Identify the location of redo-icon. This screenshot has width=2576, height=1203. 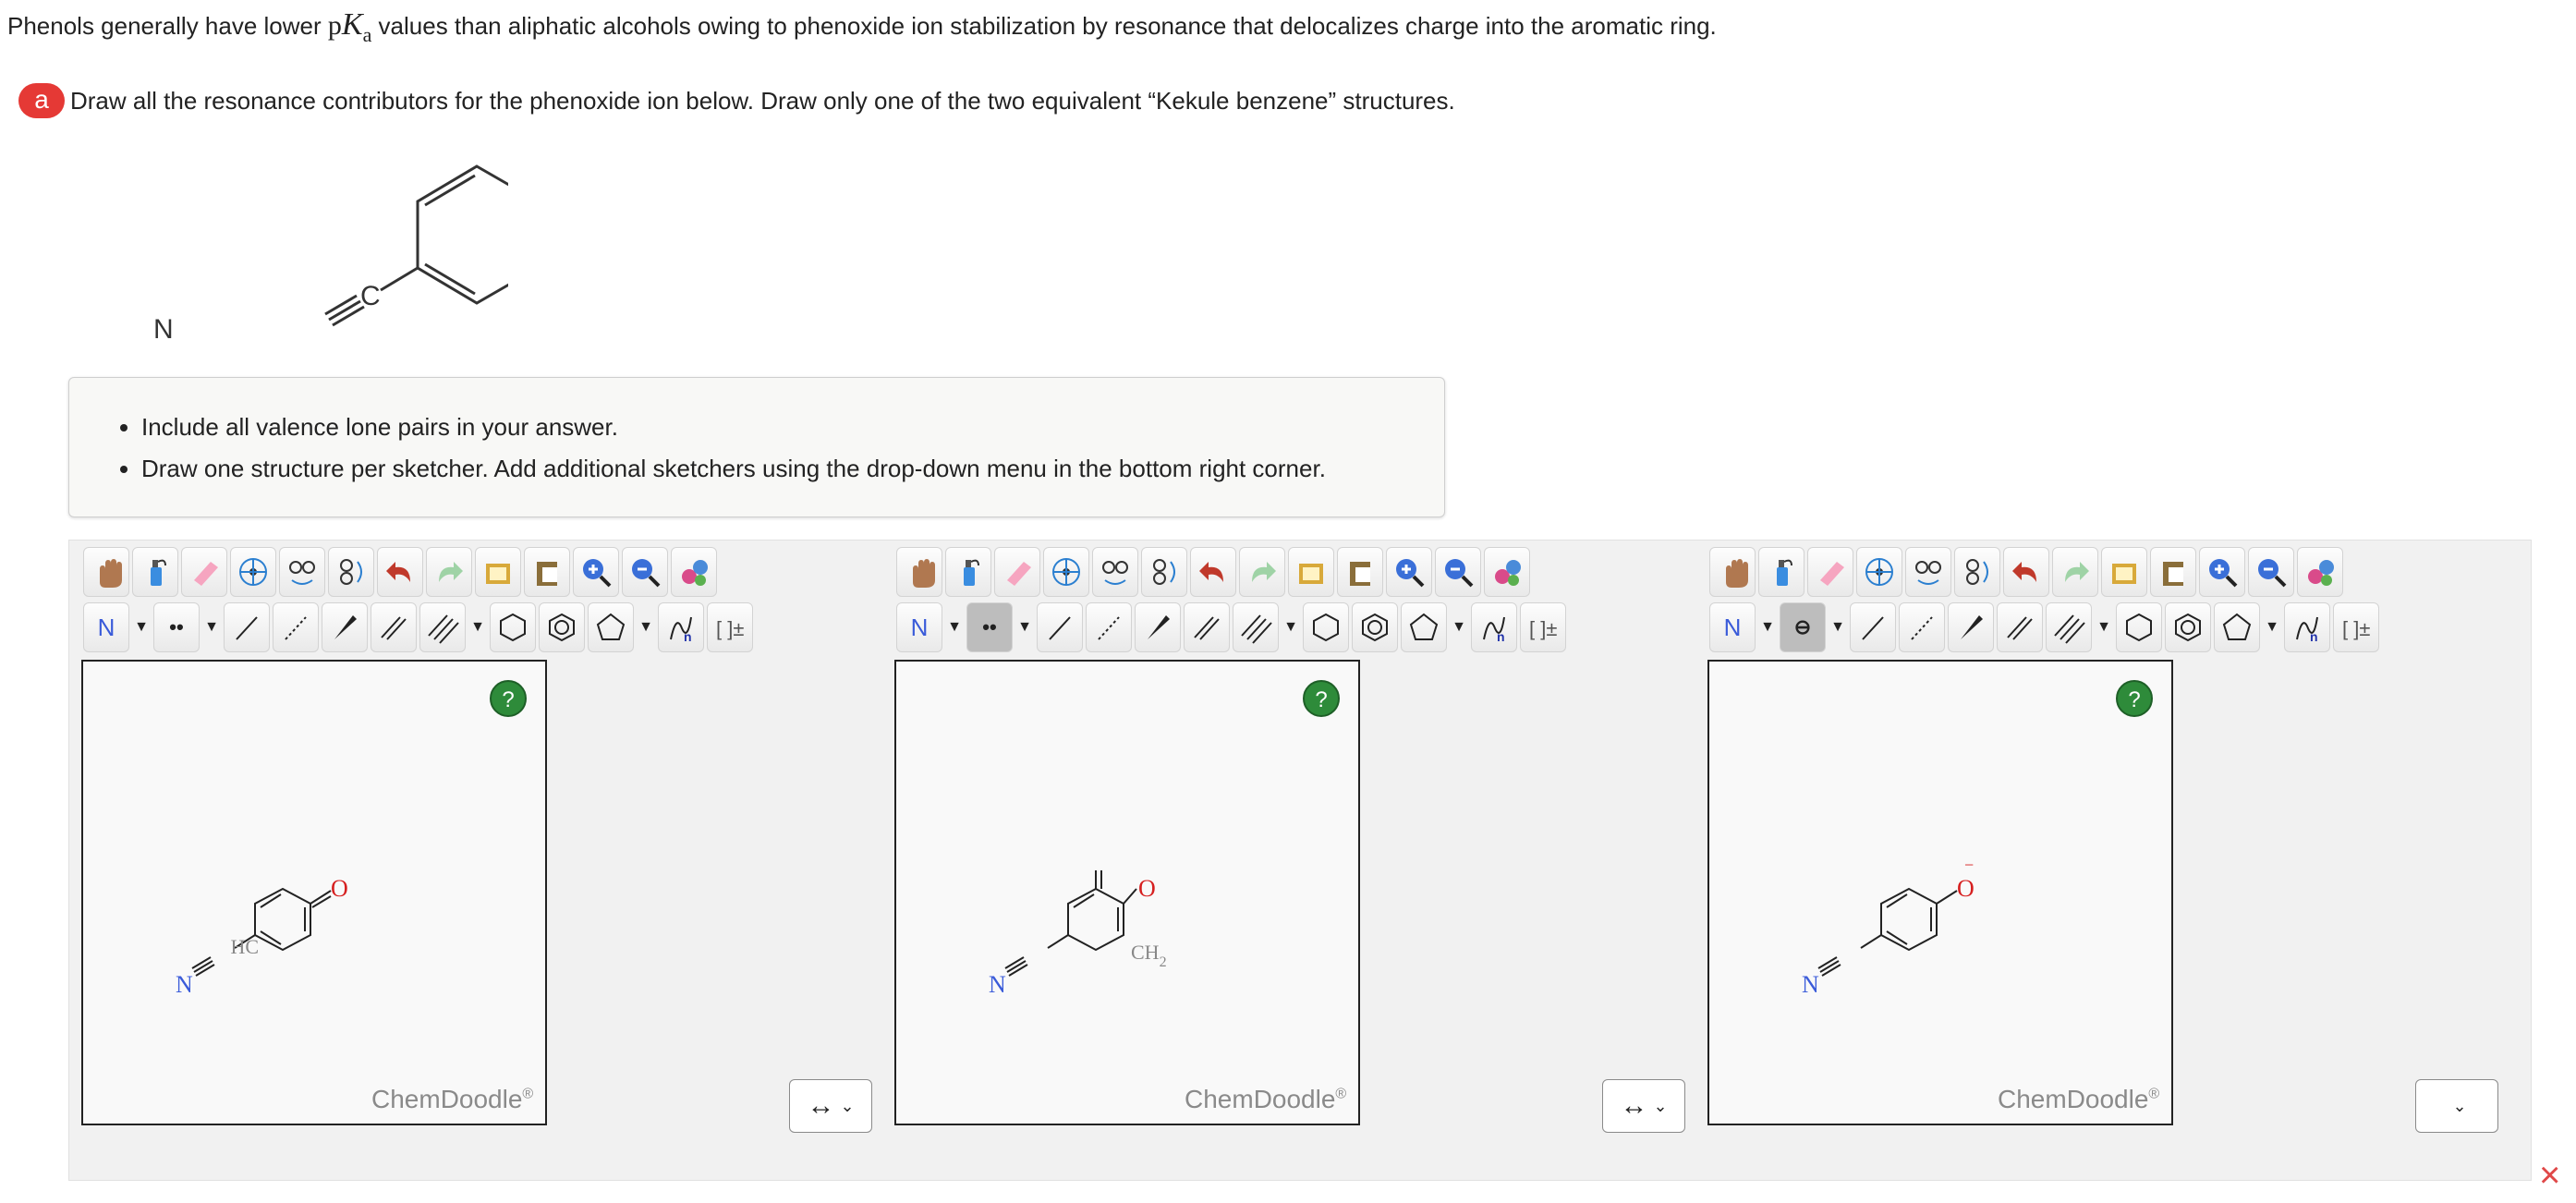
(1264, 572).